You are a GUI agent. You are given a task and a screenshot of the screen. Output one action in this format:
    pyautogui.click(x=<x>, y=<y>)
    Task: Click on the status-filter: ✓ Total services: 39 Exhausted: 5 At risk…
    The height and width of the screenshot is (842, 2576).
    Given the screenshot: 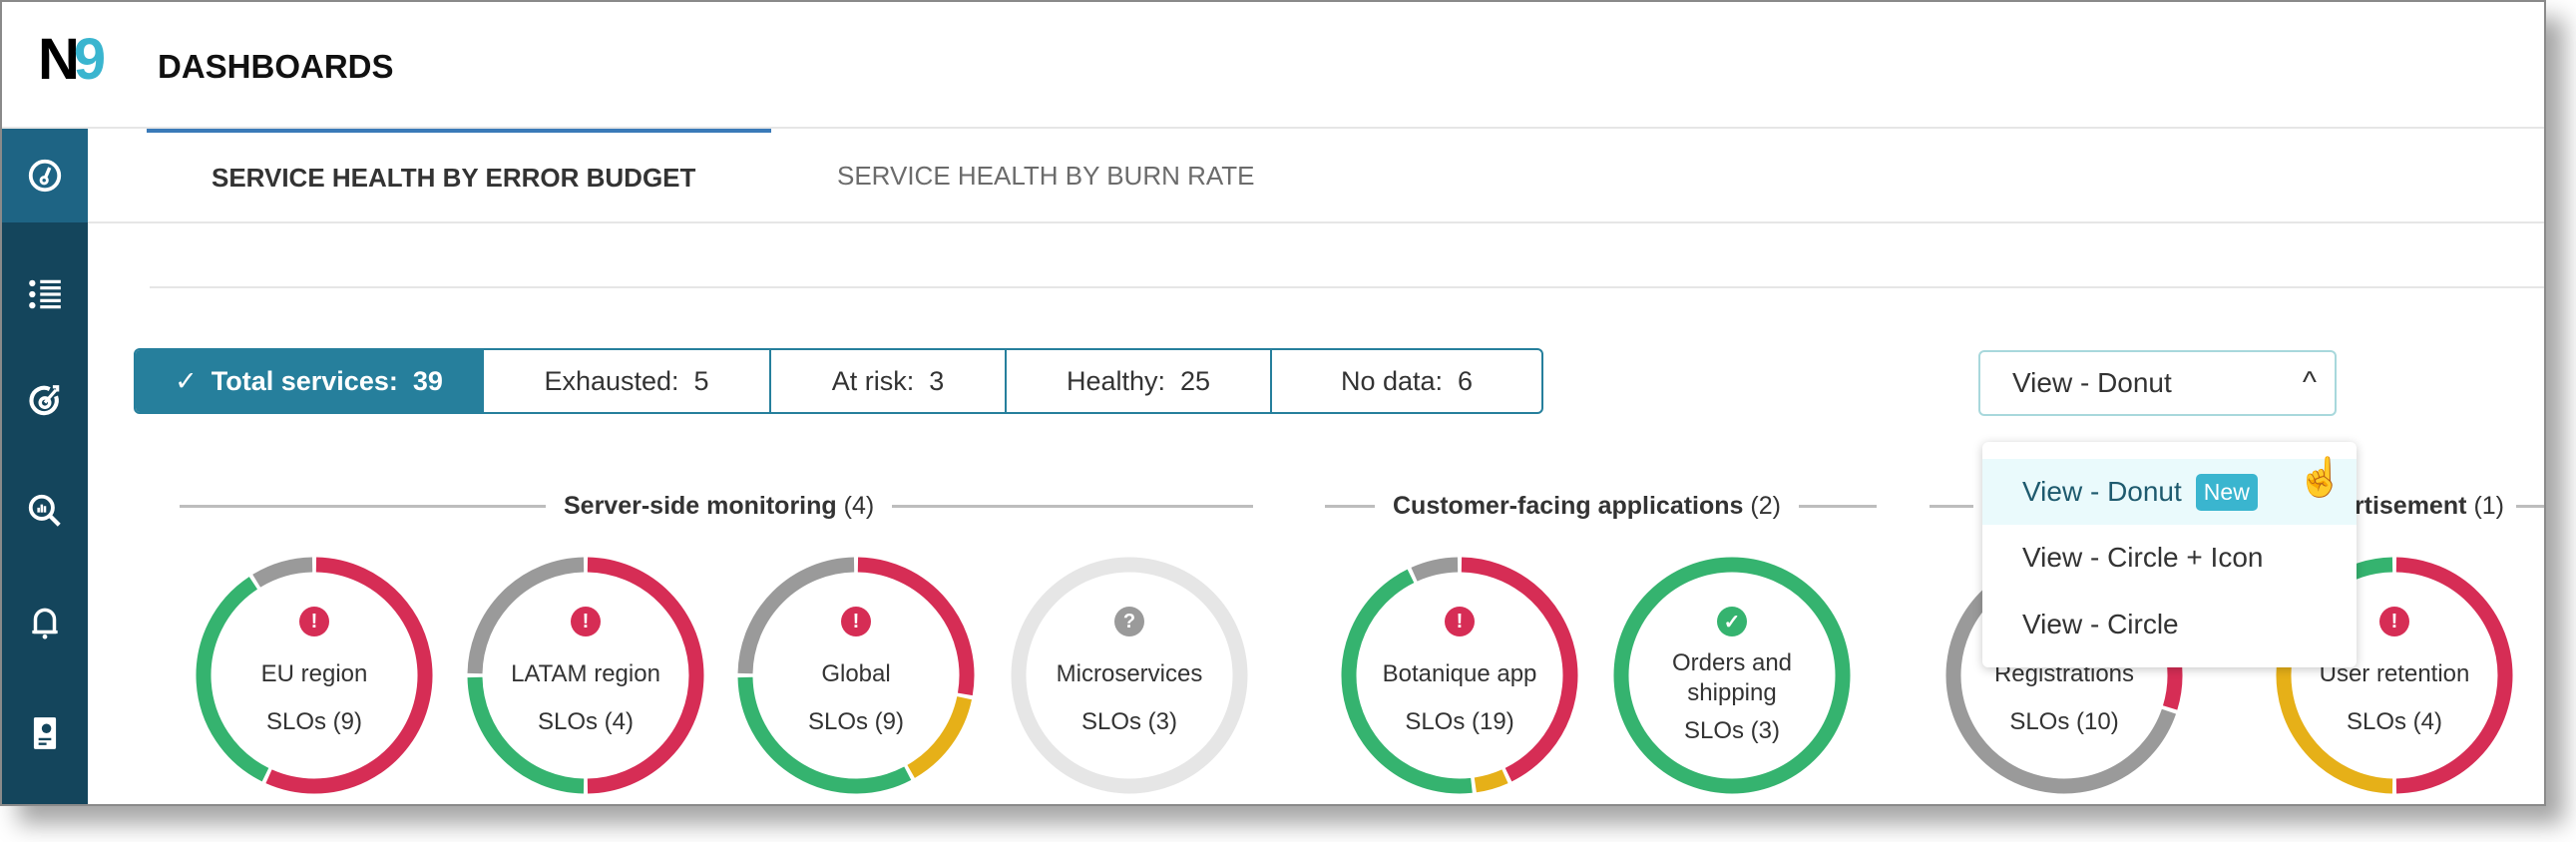 What is the action you would take?
    pyautogui.click(x=838, y=381)
    